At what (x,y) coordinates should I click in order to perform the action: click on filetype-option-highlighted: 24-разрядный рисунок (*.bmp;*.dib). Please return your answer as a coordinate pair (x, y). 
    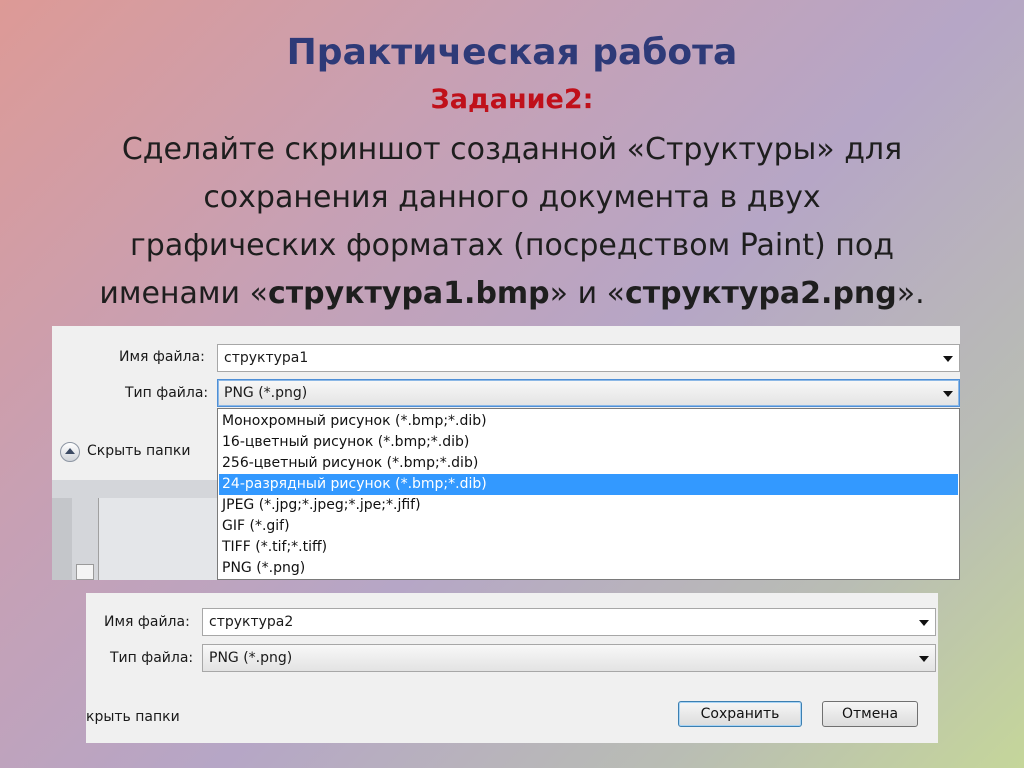
    Looking at the image, I should click on (588, 484).